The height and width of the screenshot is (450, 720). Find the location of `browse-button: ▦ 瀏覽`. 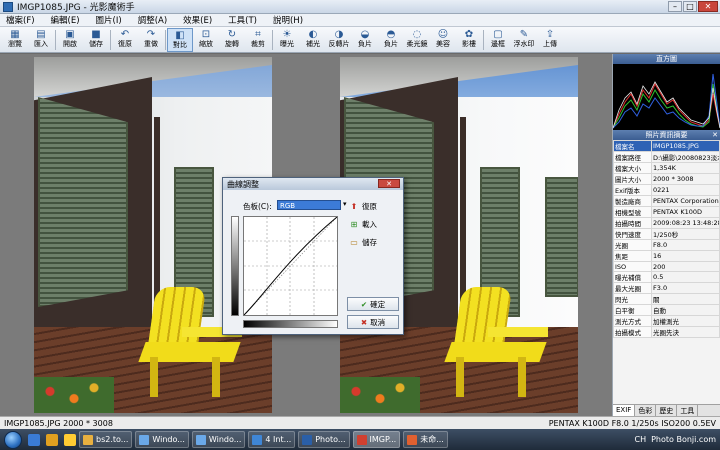

browse-button: ▦ 瀏覽 is located at coordinates (15, 40).